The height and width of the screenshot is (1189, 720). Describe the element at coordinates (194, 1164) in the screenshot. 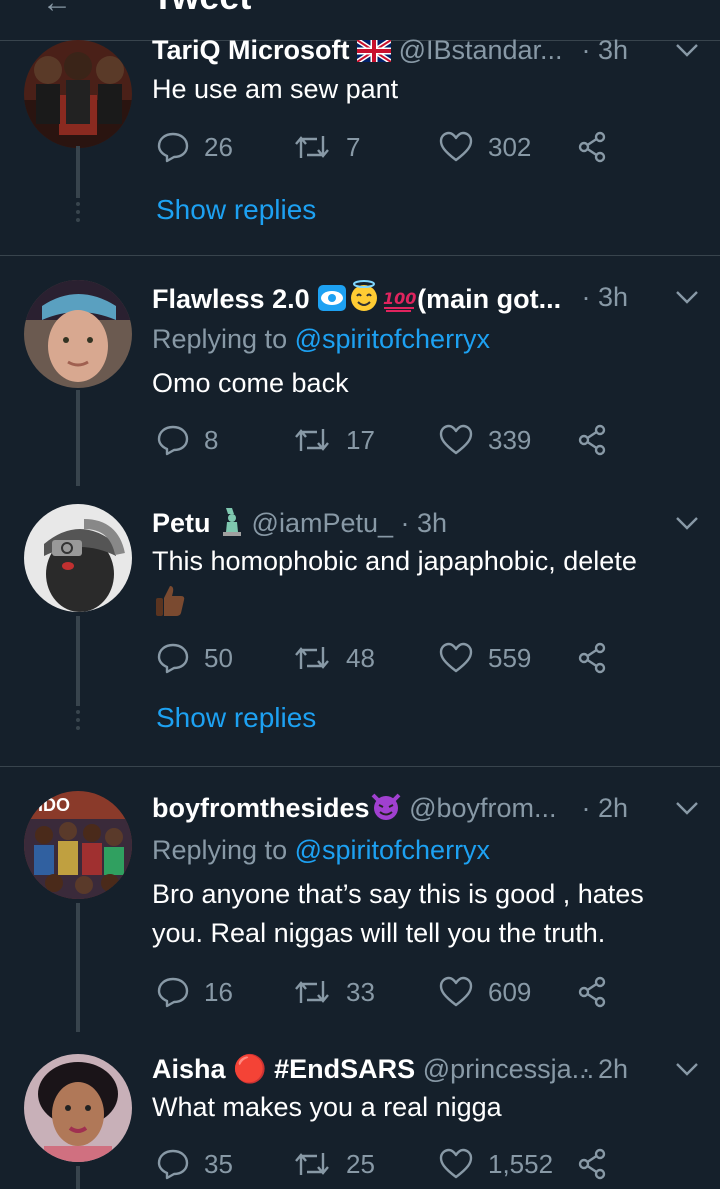

I see `reply-button: 35` at that location.